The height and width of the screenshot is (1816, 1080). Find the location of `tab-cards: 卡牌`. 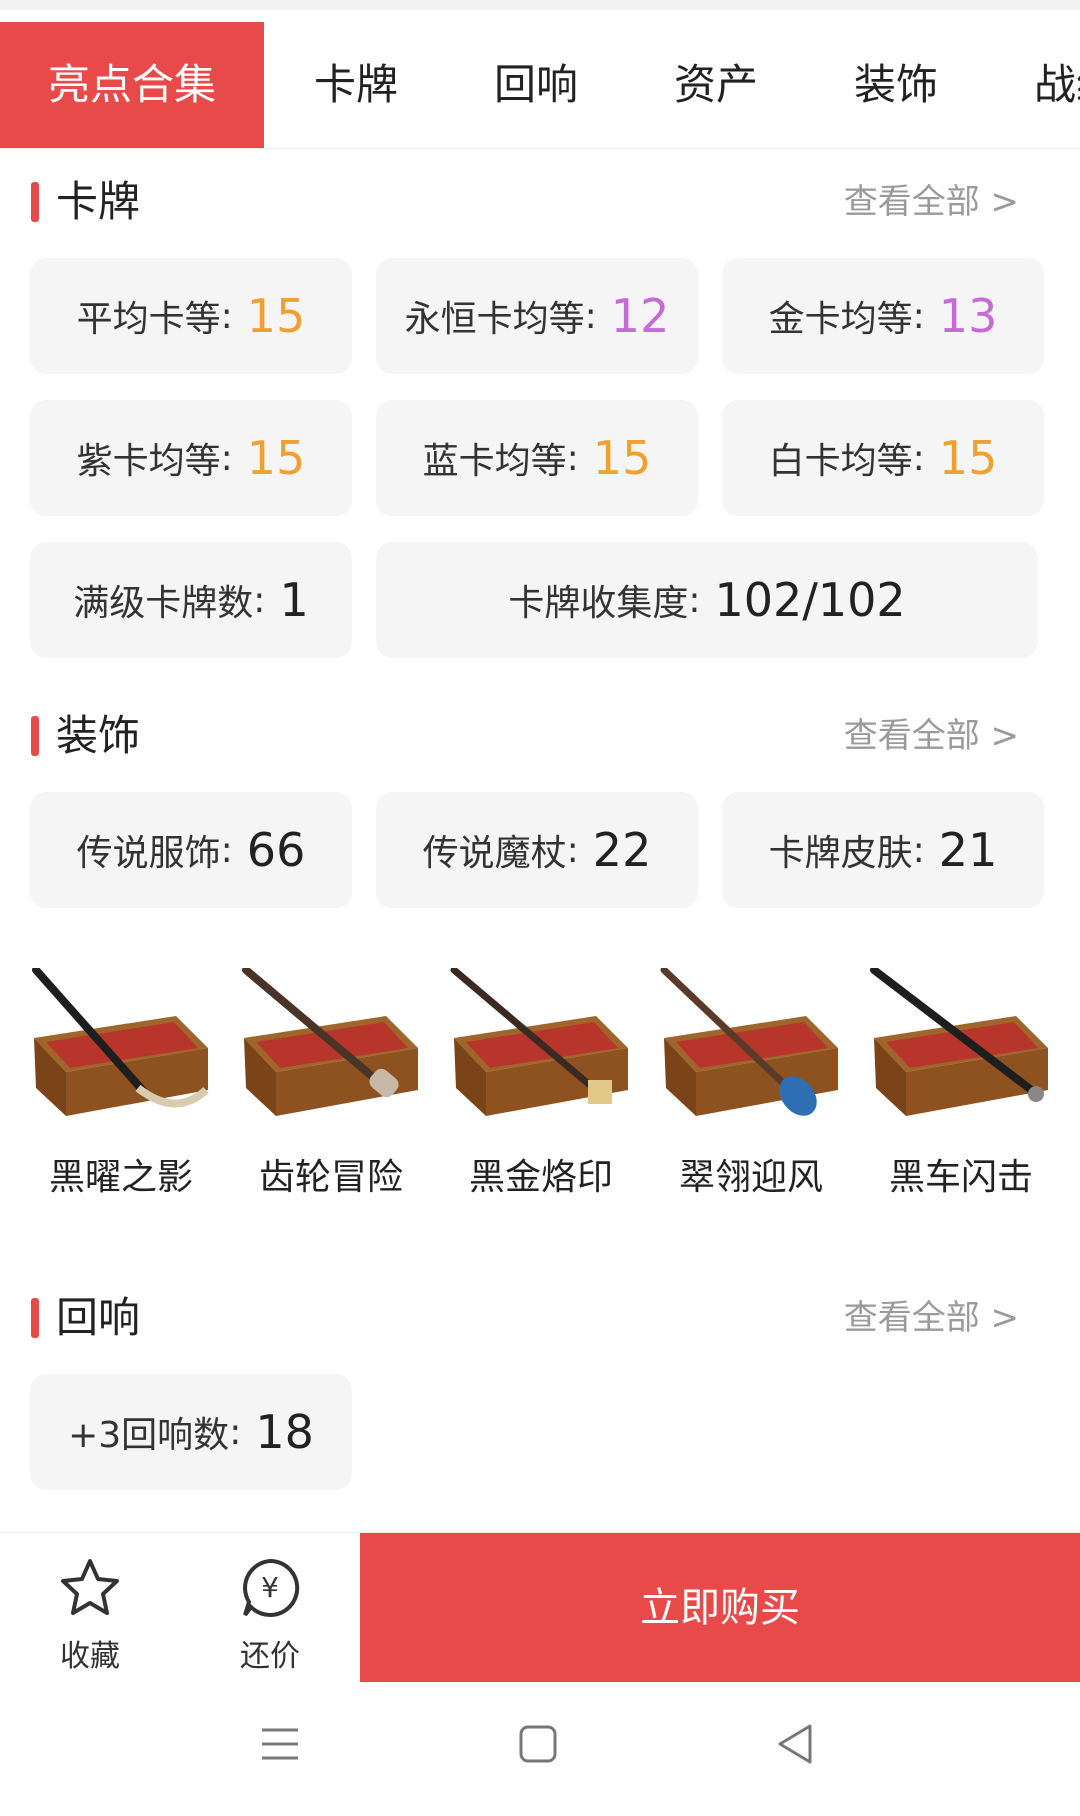

tab-cards: 卡牌 is located at coordinates (356, 85).